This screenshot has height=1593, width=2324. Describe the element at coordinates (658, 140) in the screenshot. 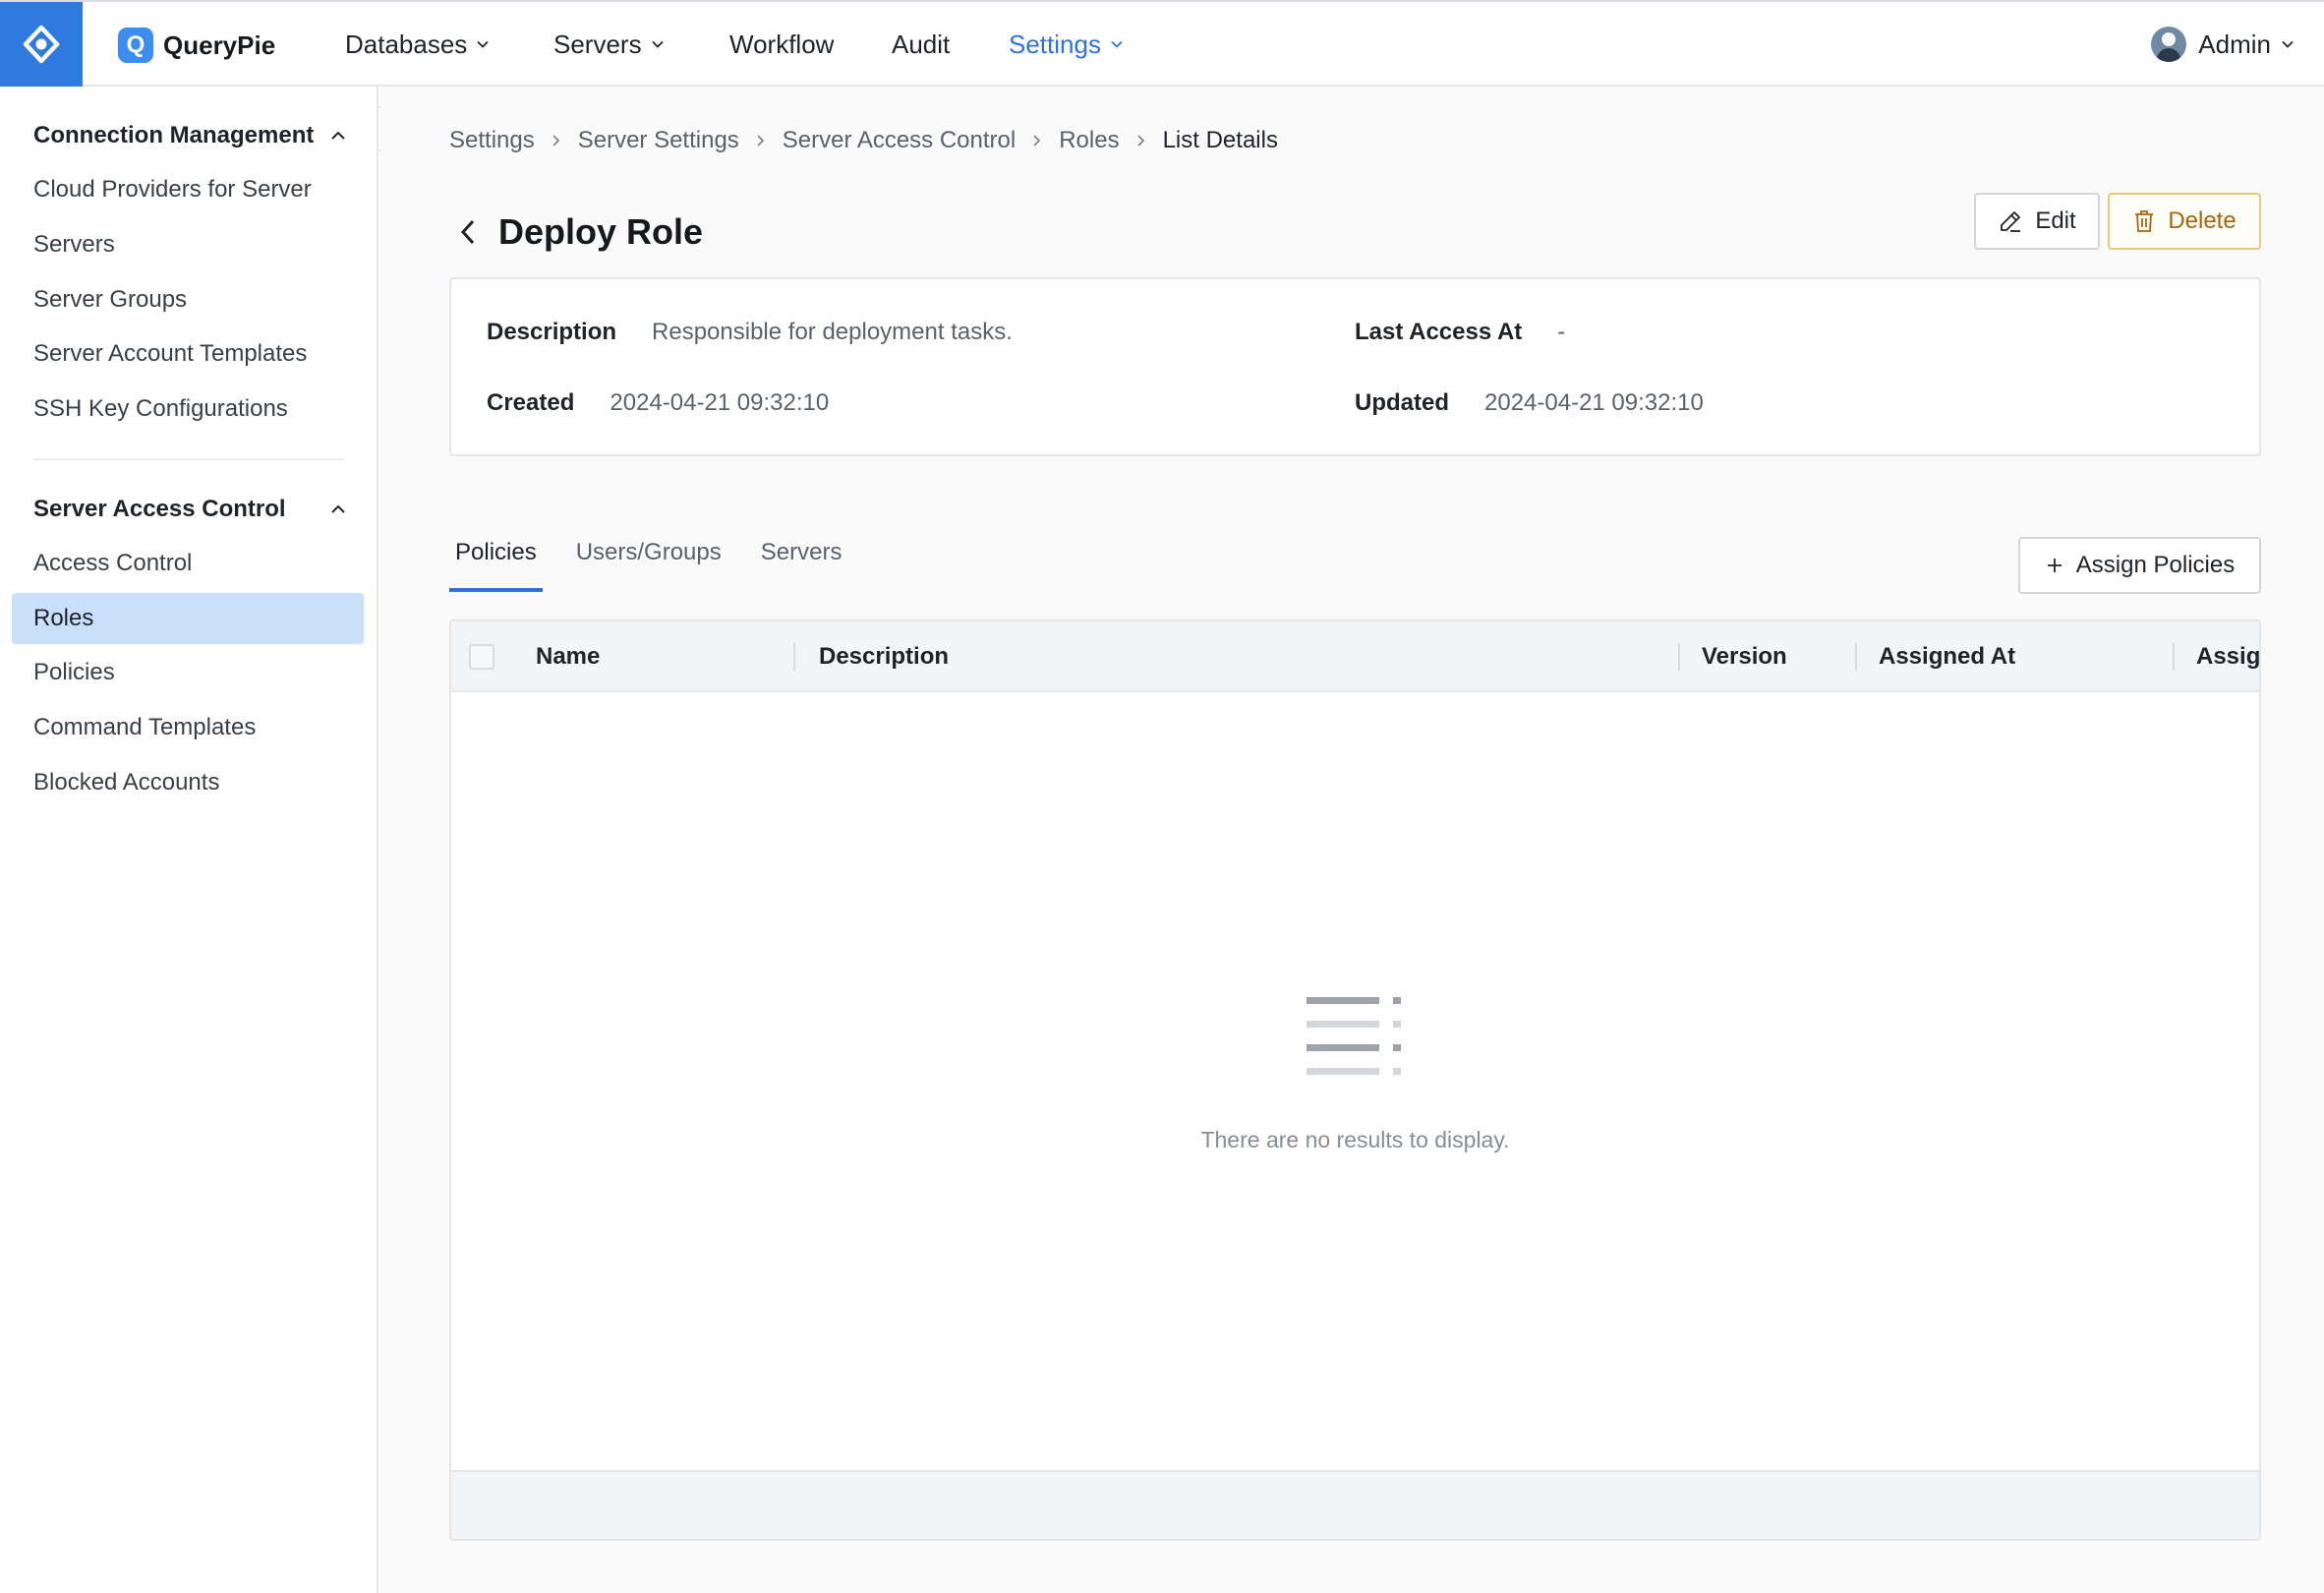

I see `breadcrumb-server-settings: Server Settings` at that location.